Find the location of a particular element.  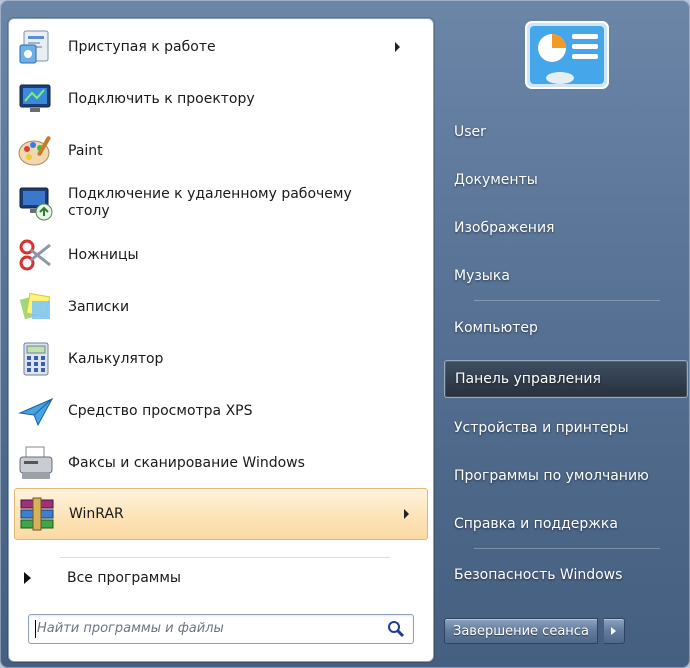

link-devices-printers: Устройства и принтеры is located at coordinates (566, 428).